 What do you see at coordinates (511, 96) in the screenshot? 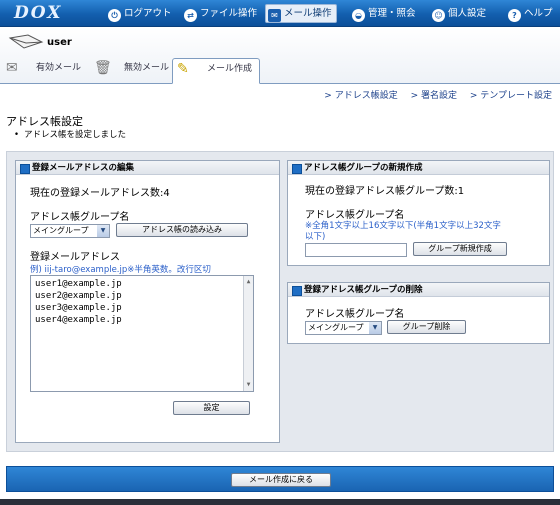
I see `link-template-settings: > テンプレート設定` at bounding box center [511, 96].